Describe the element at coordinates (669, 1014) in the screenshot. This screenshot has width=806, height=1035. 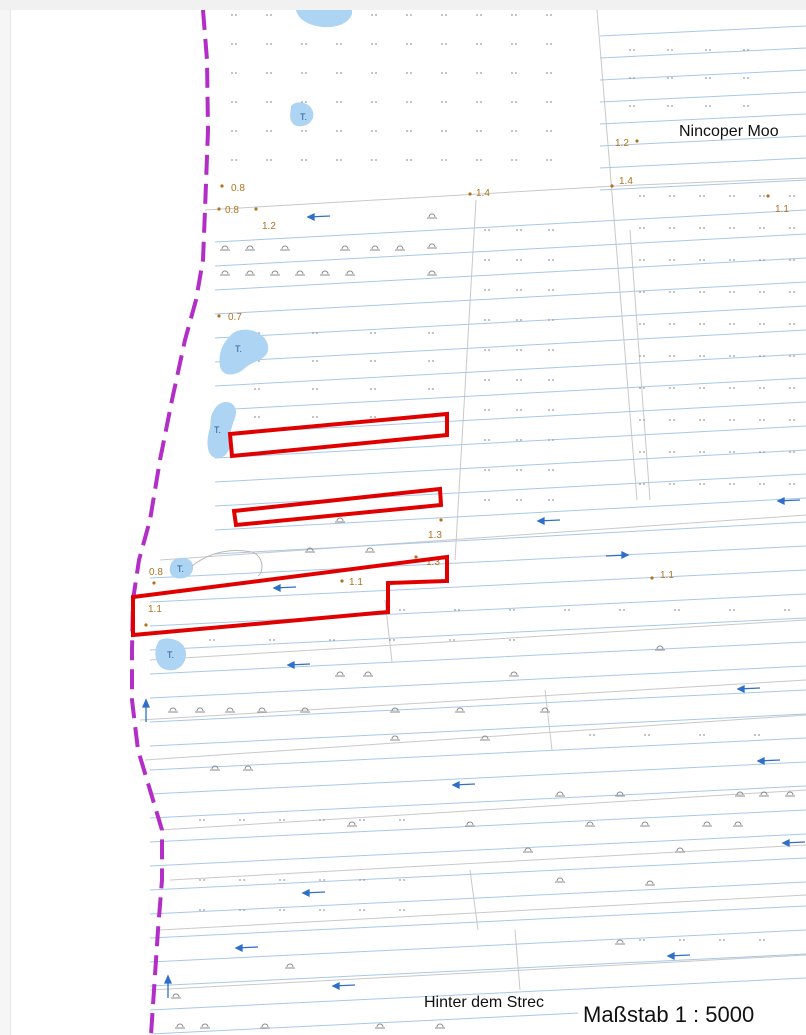
I see `scale-label: Maßstab 1 : 5000` at that location.